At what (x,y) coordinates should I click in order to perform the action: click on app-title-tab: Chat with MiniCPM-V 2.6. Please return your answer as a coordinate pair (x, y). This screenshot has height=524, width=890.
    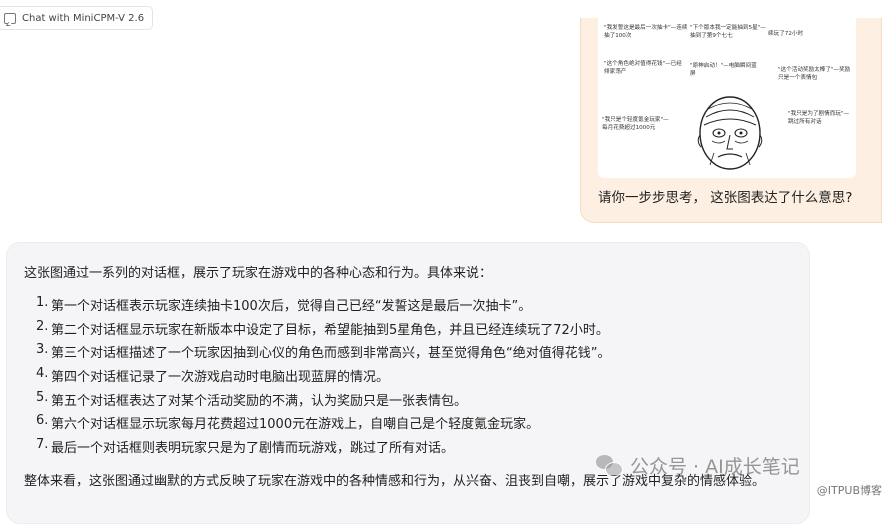
    Looking at the image, I should click on (77, 18).